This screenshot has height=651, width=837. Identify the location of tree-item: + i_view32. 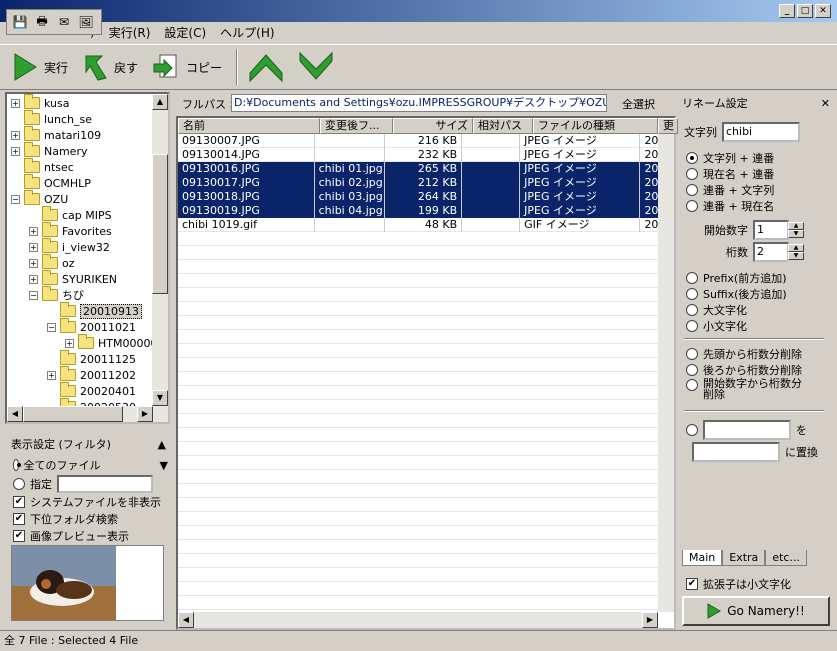
(69, 246).